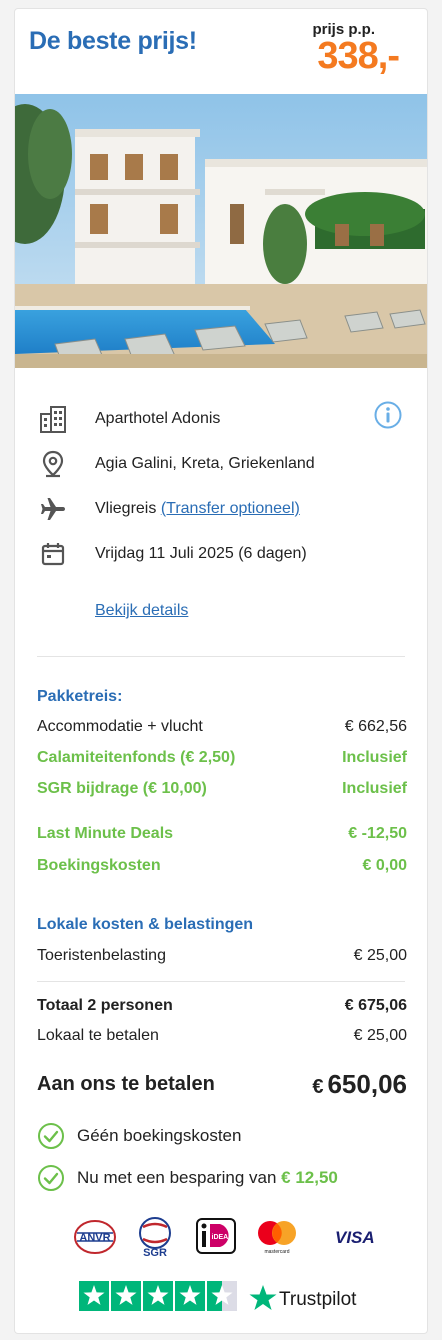 The width and height of the screenshot is (442, 1340). I want to click on price-row-calamity-fund: Calamiteitenfonds (€ 2,50) Inclusief, so click(222, 758).